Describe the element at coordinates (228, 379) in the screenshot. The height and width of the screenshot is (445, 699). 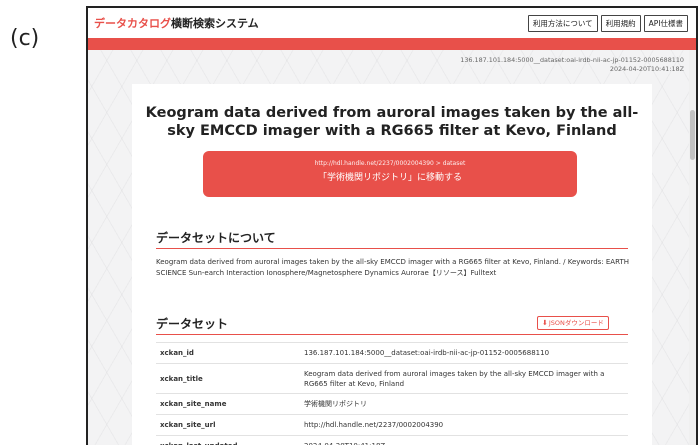
I see `row-key: xckan_title` at that location.